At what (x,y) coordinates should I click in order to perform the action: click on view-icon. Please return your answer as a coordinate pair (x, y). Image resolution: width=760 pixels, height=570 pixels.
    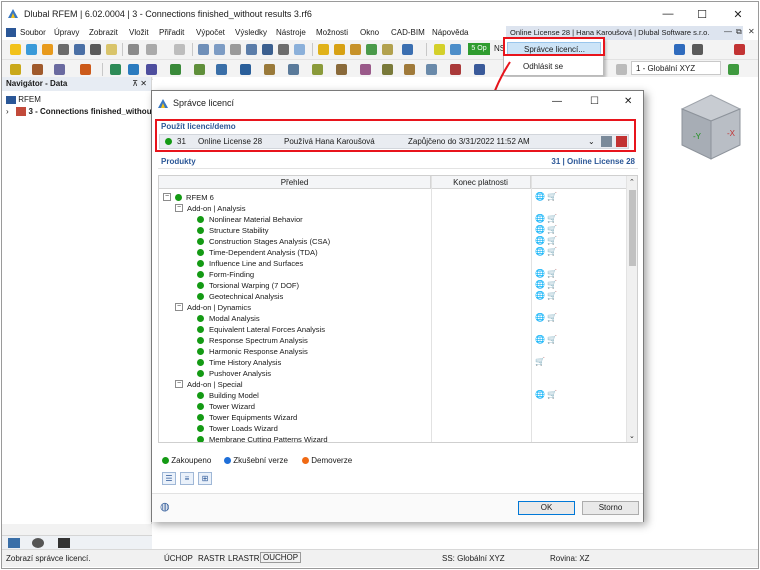
    Looking at the image, I should click on (251, 49).